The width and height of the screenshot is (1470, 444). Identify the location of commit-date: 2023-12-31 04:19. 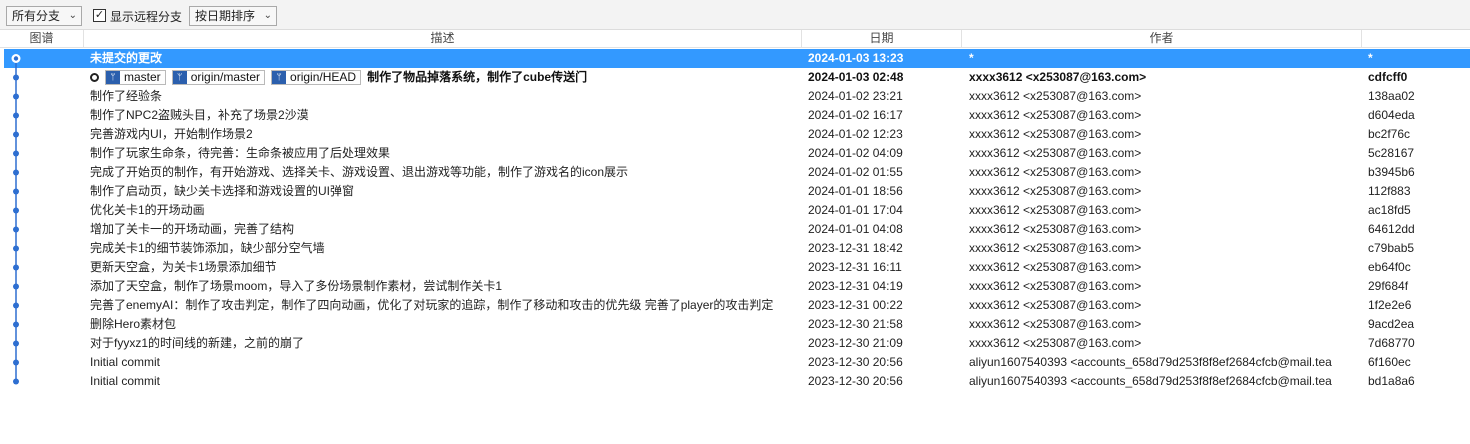
(855, 286).